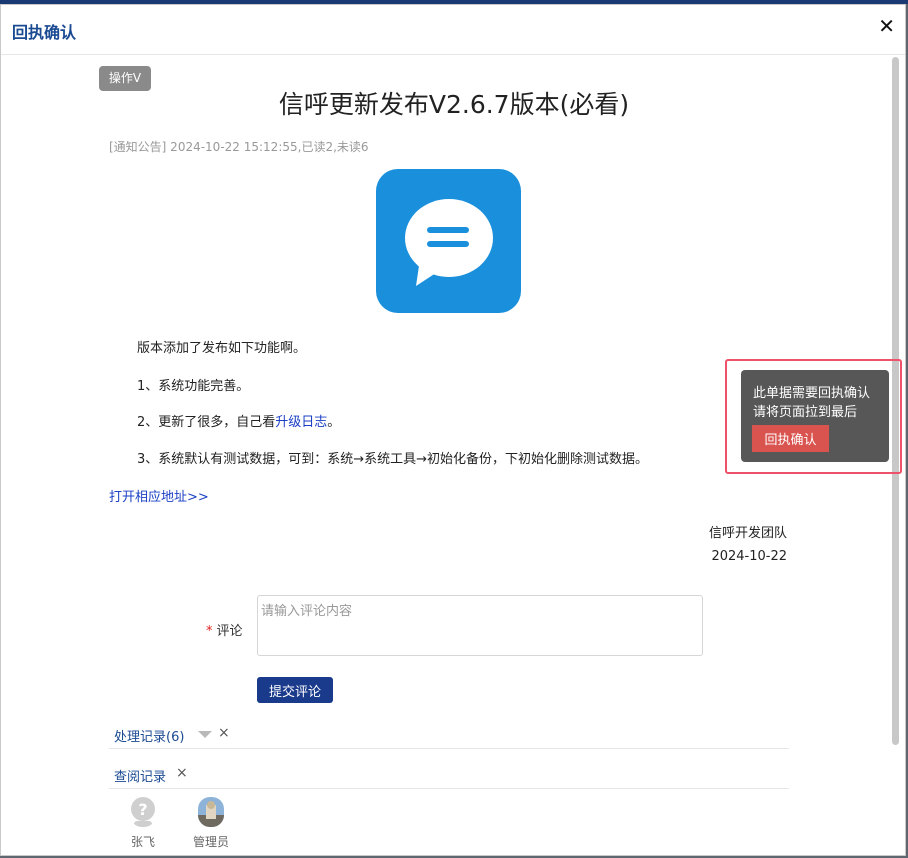 This screenshot has width=908, height=858. Describe the element at coordinates (239, 147) in the screenshot. I see `notice-meta: [通知公告] 2024-10-22 15:12:55,已读2,未读6` at that location.